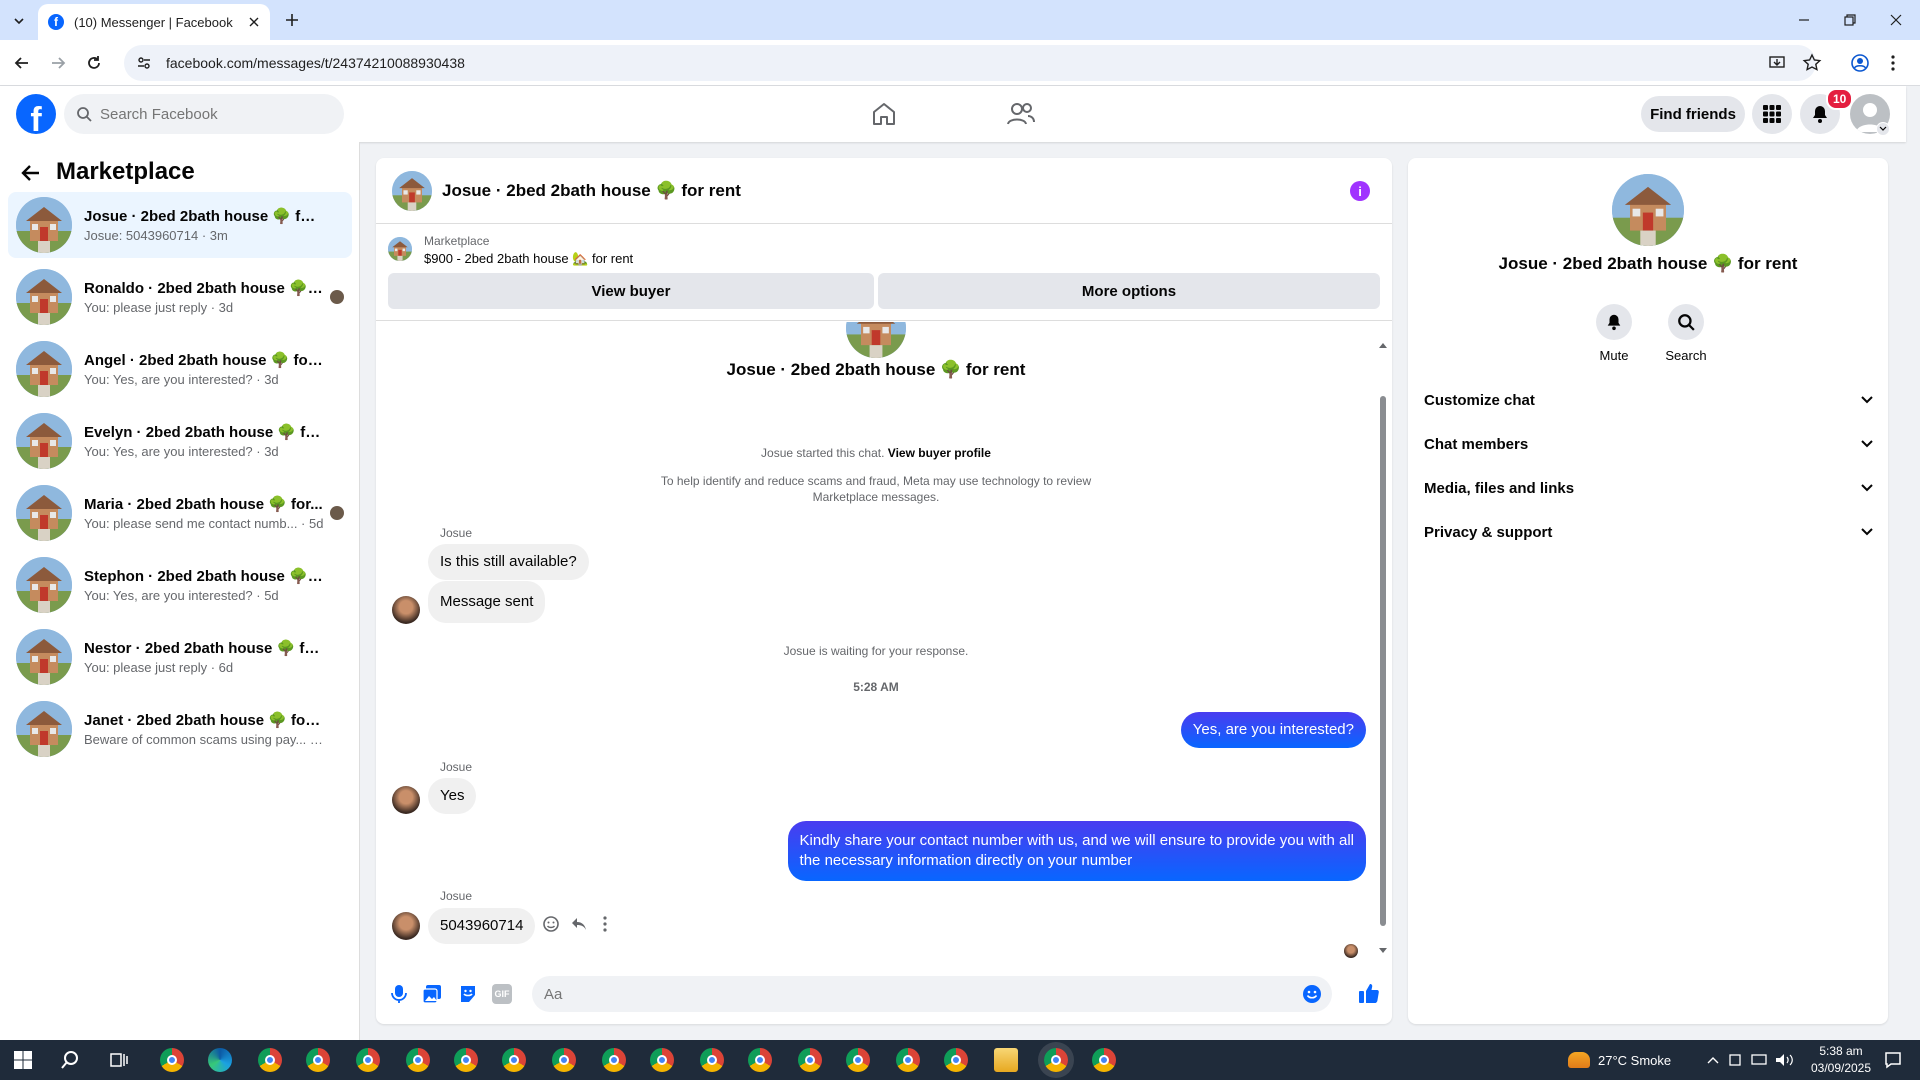  I want to click on file-explorer-taskbar-icon, so click(1006, 1060).